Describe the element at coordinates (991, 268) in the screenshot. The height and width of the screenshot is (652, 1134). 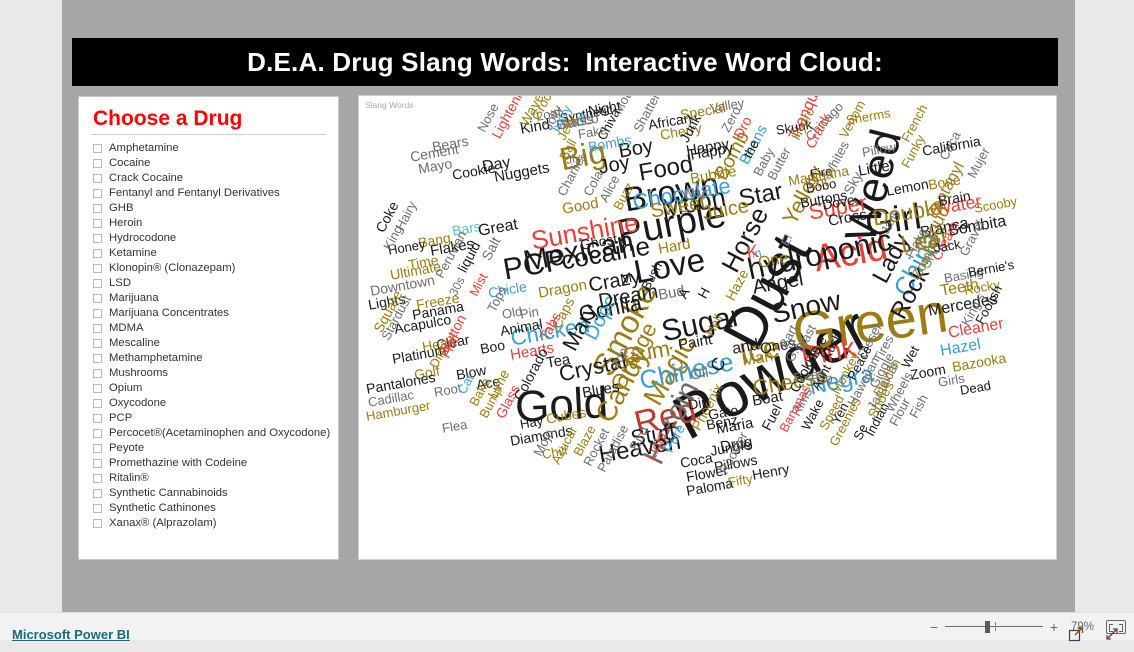
I see `word-cloud-word: Bernie's` at that location.